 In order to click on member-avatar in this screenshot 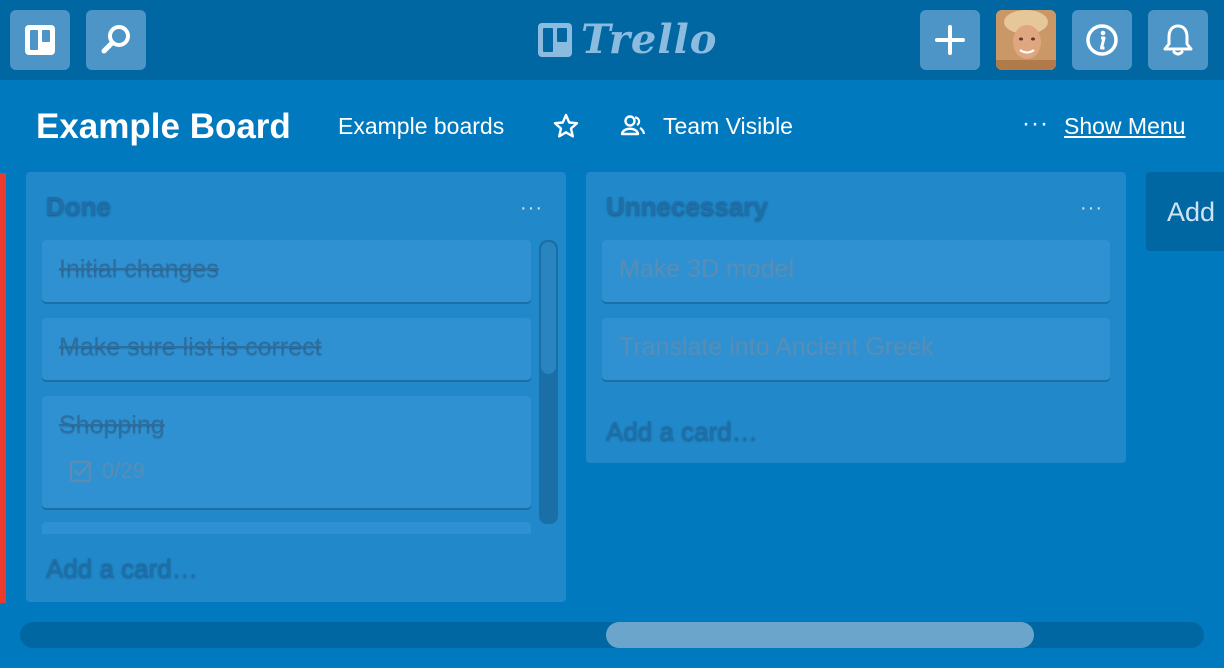, I will do `click(1026, 40)`.